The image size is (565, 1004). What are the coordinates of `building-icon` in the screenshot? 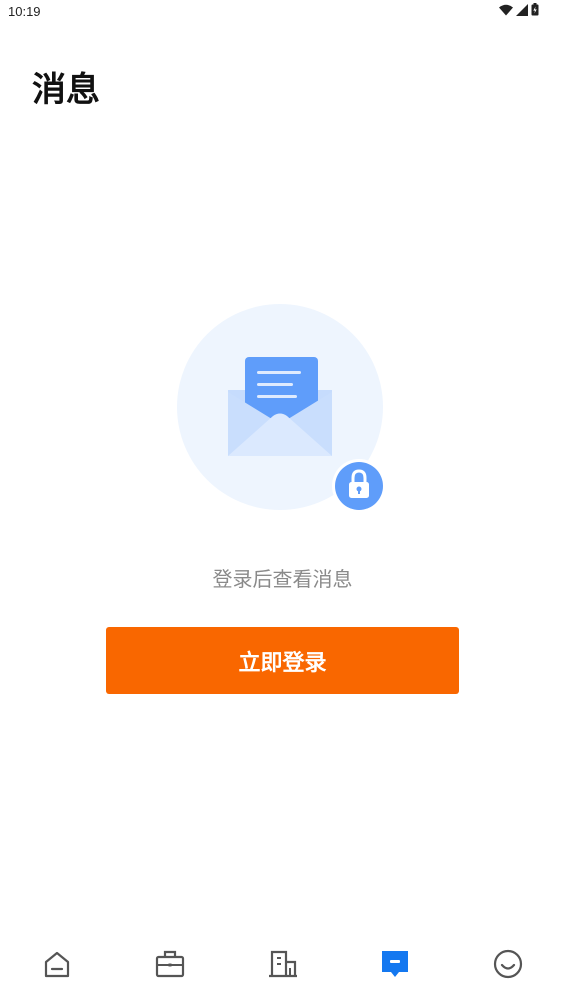 It's located at (283, 964).